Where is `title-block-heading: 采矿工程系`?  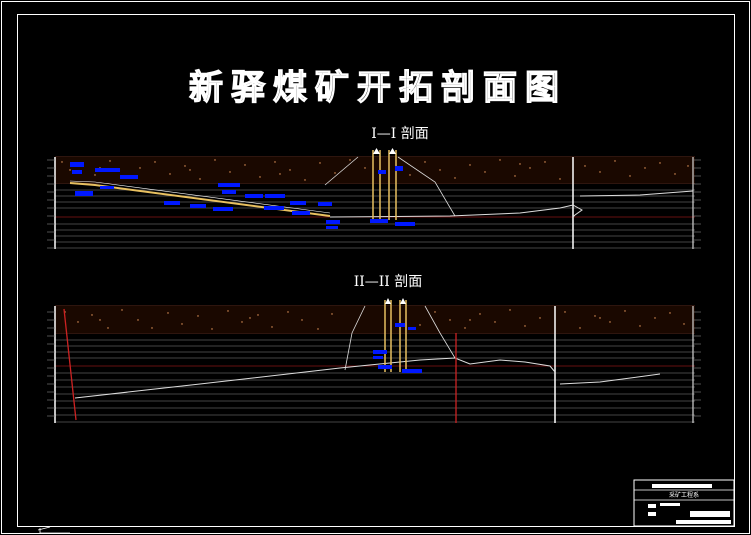
title-block-heading: 采矿工程系 is located at coordinates (684, 495).